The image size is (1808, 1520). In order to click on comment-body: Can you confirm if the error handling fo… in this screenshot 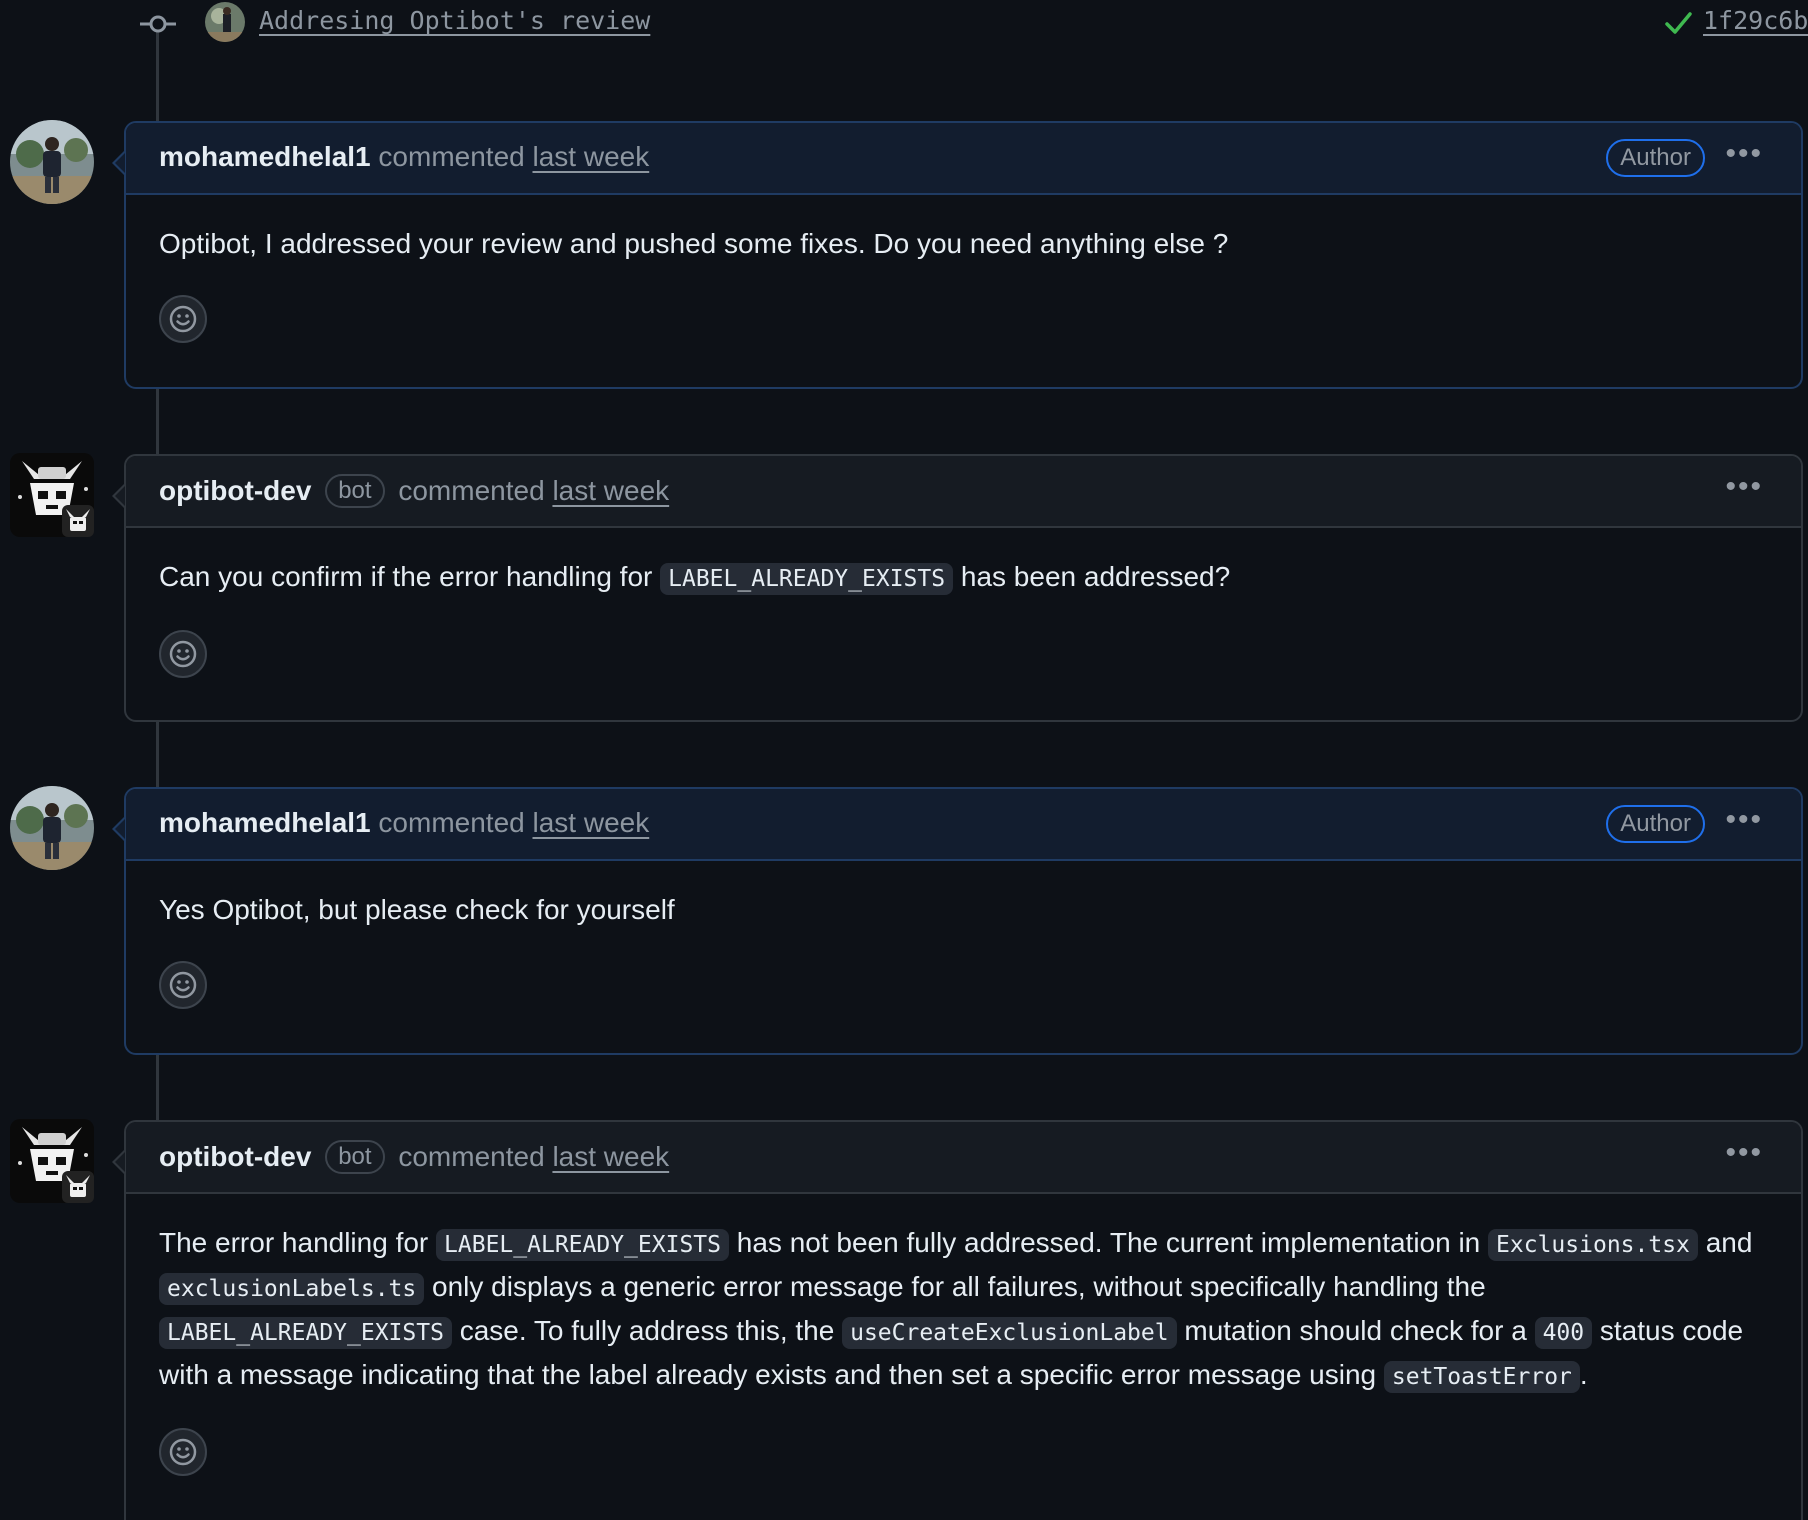, I will do `click(963, 603)`.